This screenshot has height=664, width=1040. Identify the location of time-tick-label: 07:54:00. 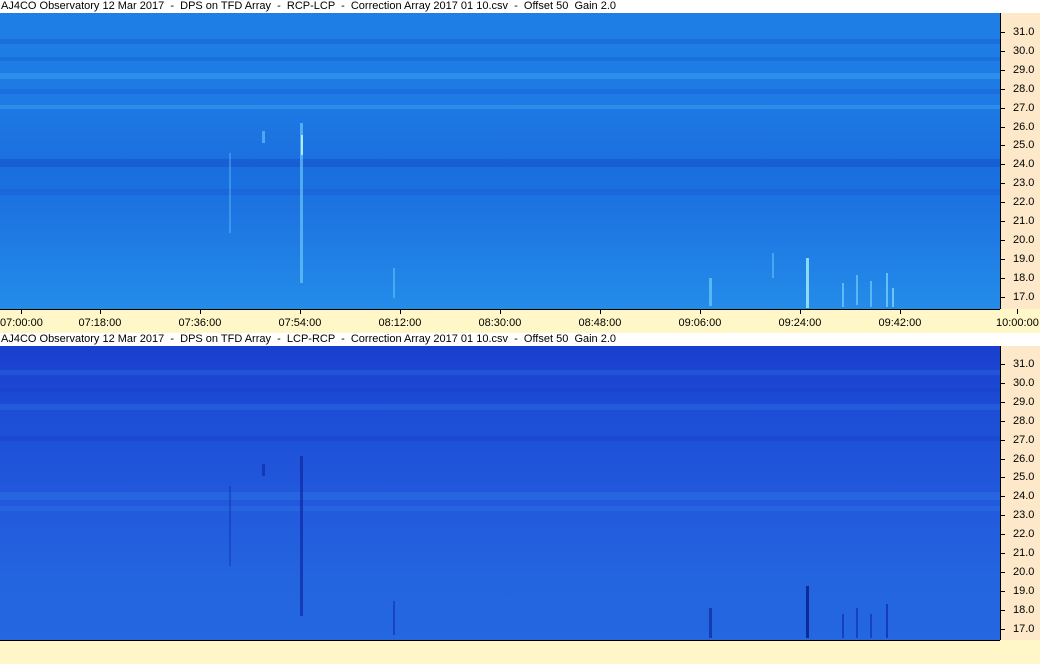
(300, 319).